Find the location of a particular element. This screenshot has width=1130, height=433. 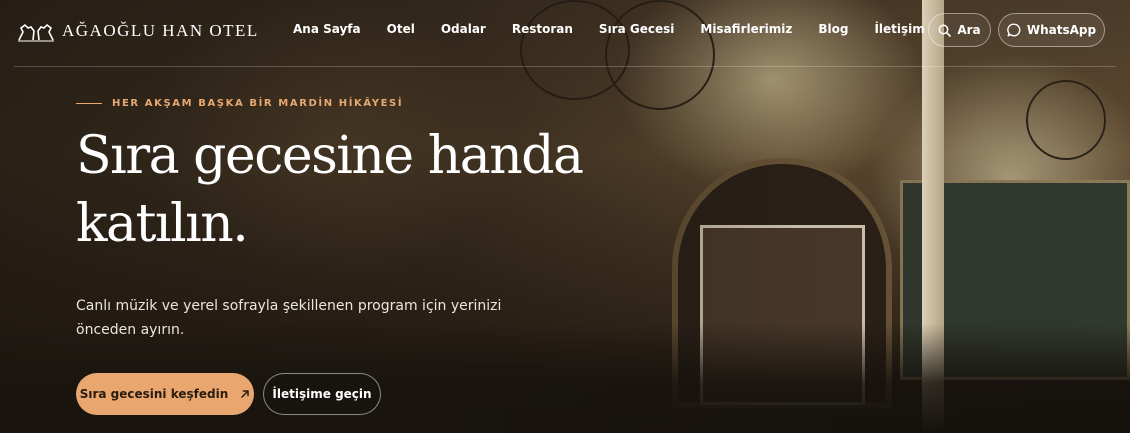

hero-title-line-2: katılın. is located at coordinates (162, 224).